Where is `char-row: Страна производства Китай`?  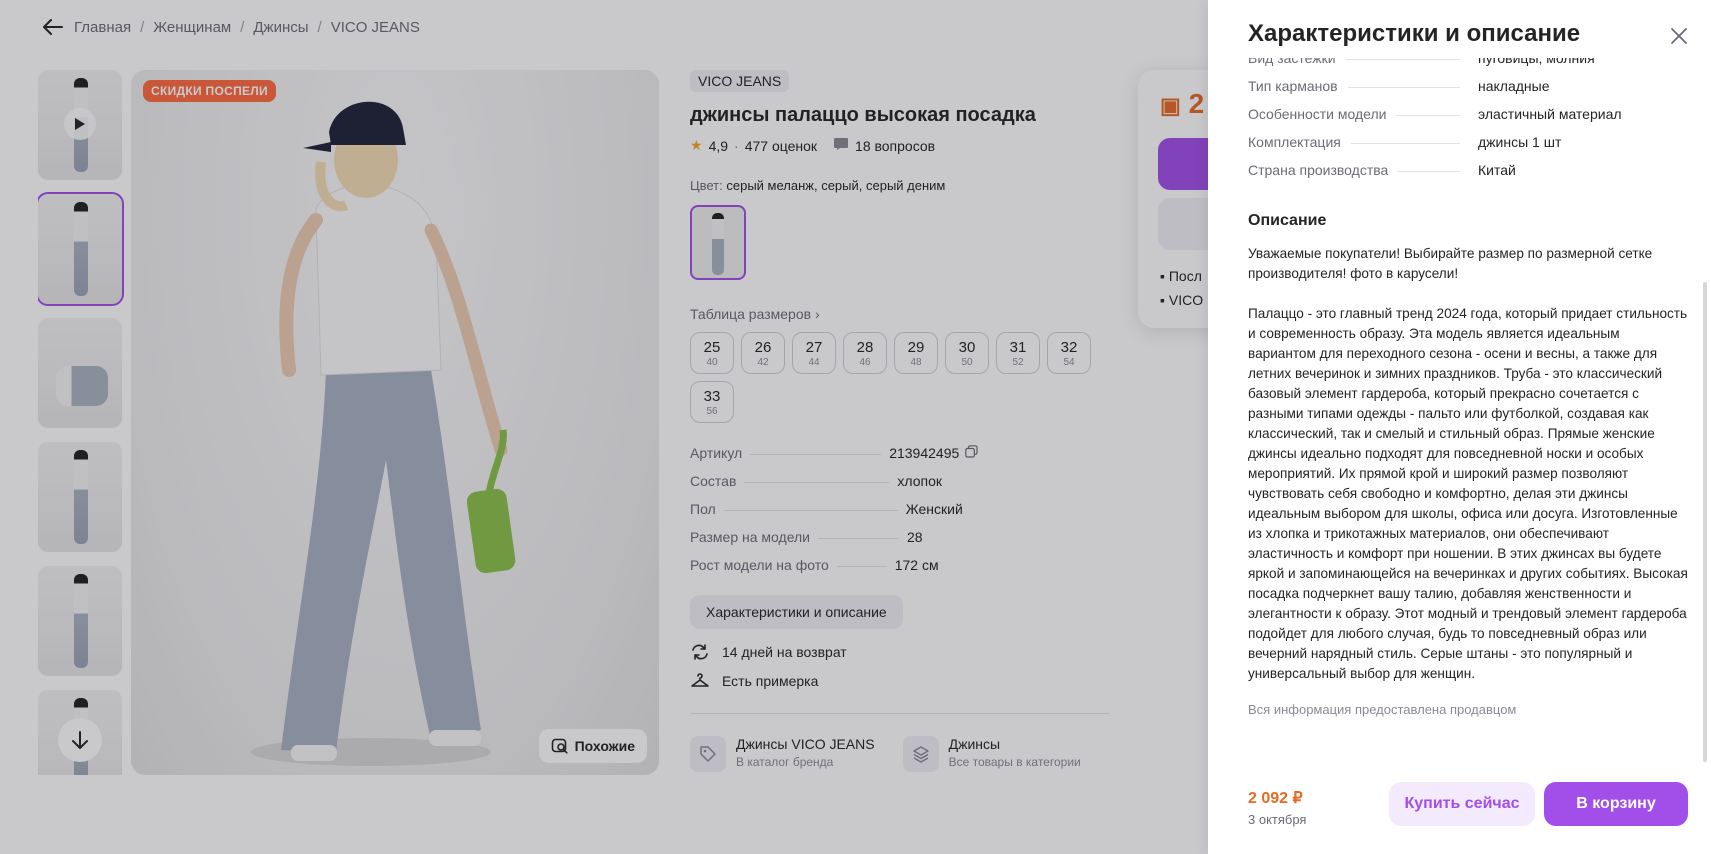 char-row: Страна производства Китай is located at coordinates (1468, 176).